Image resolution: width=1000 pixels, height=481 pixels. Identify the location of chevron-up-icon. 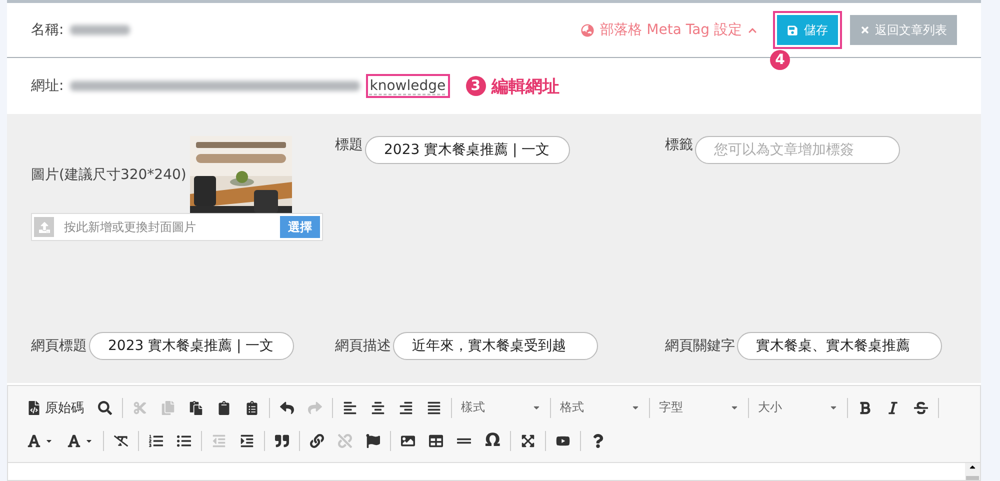
(752, 30).